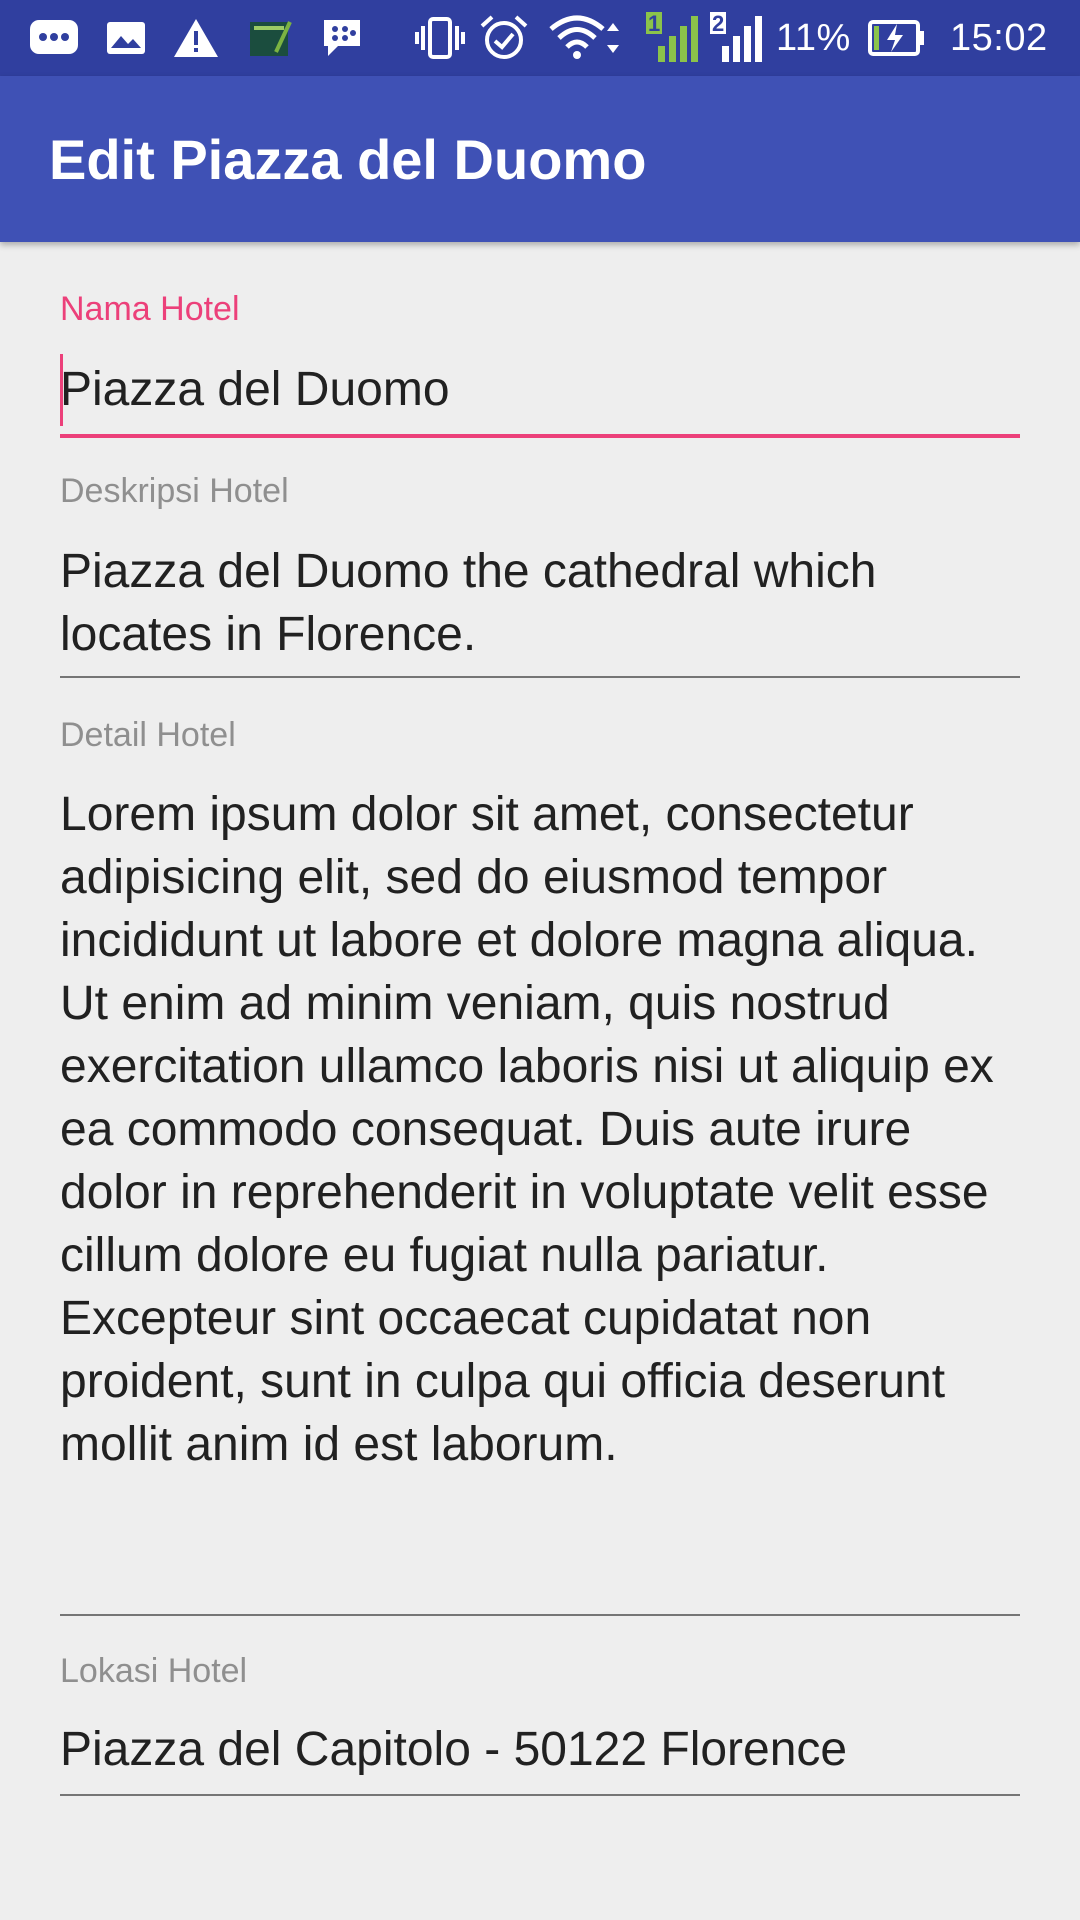  I want to click on battery-charging-icon, so click(897, 38).